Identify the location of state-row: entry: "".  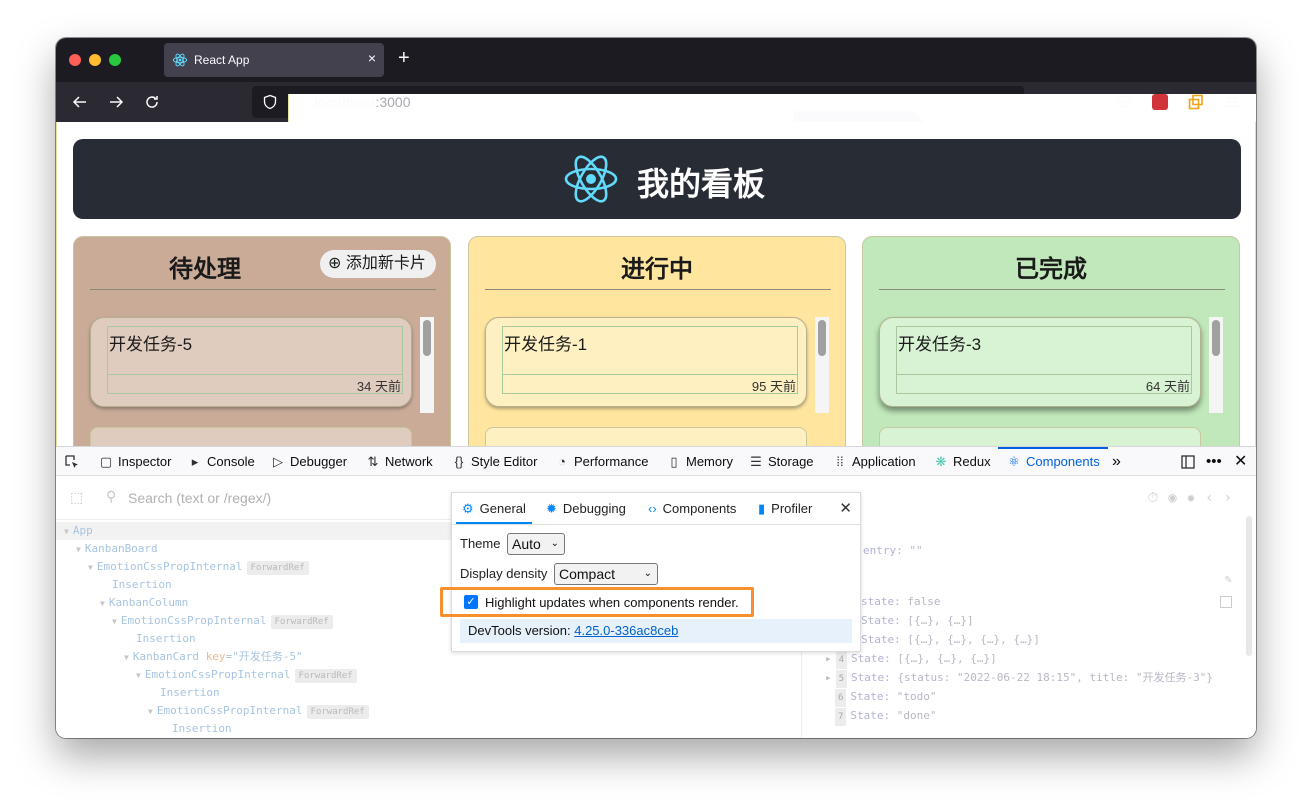
(893, 551).